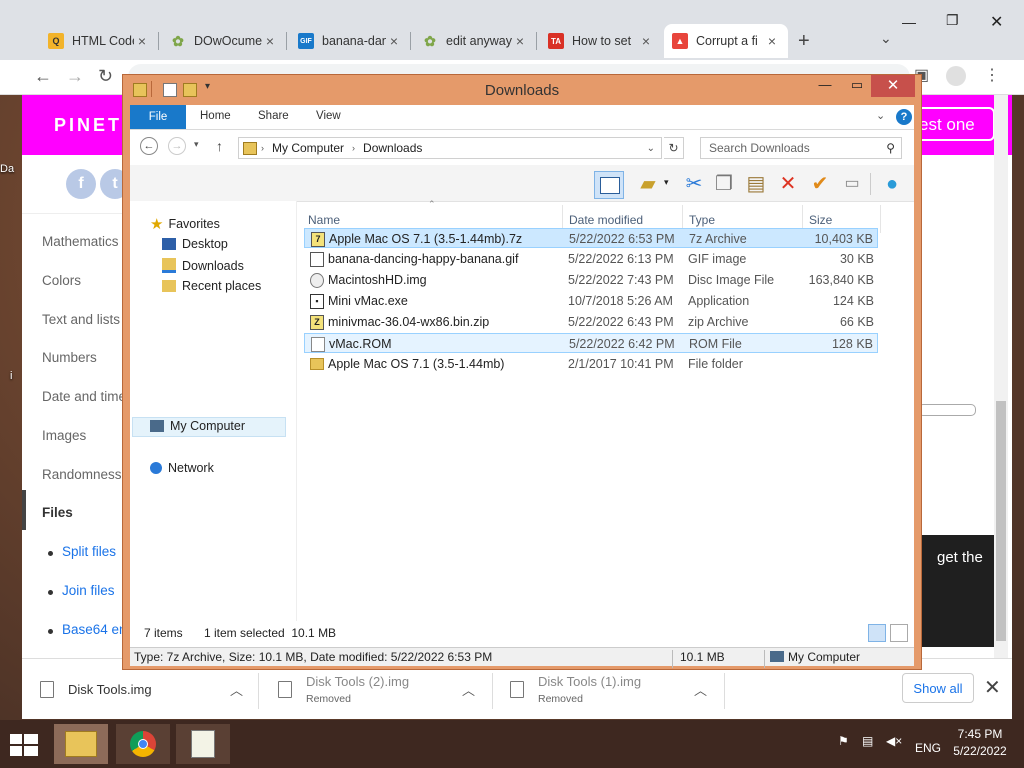 The height and width of the screenshot is (768, 1024). I want to click on browser-tab: GIF banana-dan ×, so click(350, 41).